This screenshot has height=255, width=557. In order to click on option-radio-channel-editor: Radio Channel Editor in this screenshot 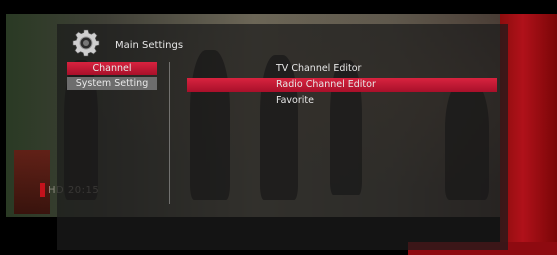, I will do `click(342, 85)`.